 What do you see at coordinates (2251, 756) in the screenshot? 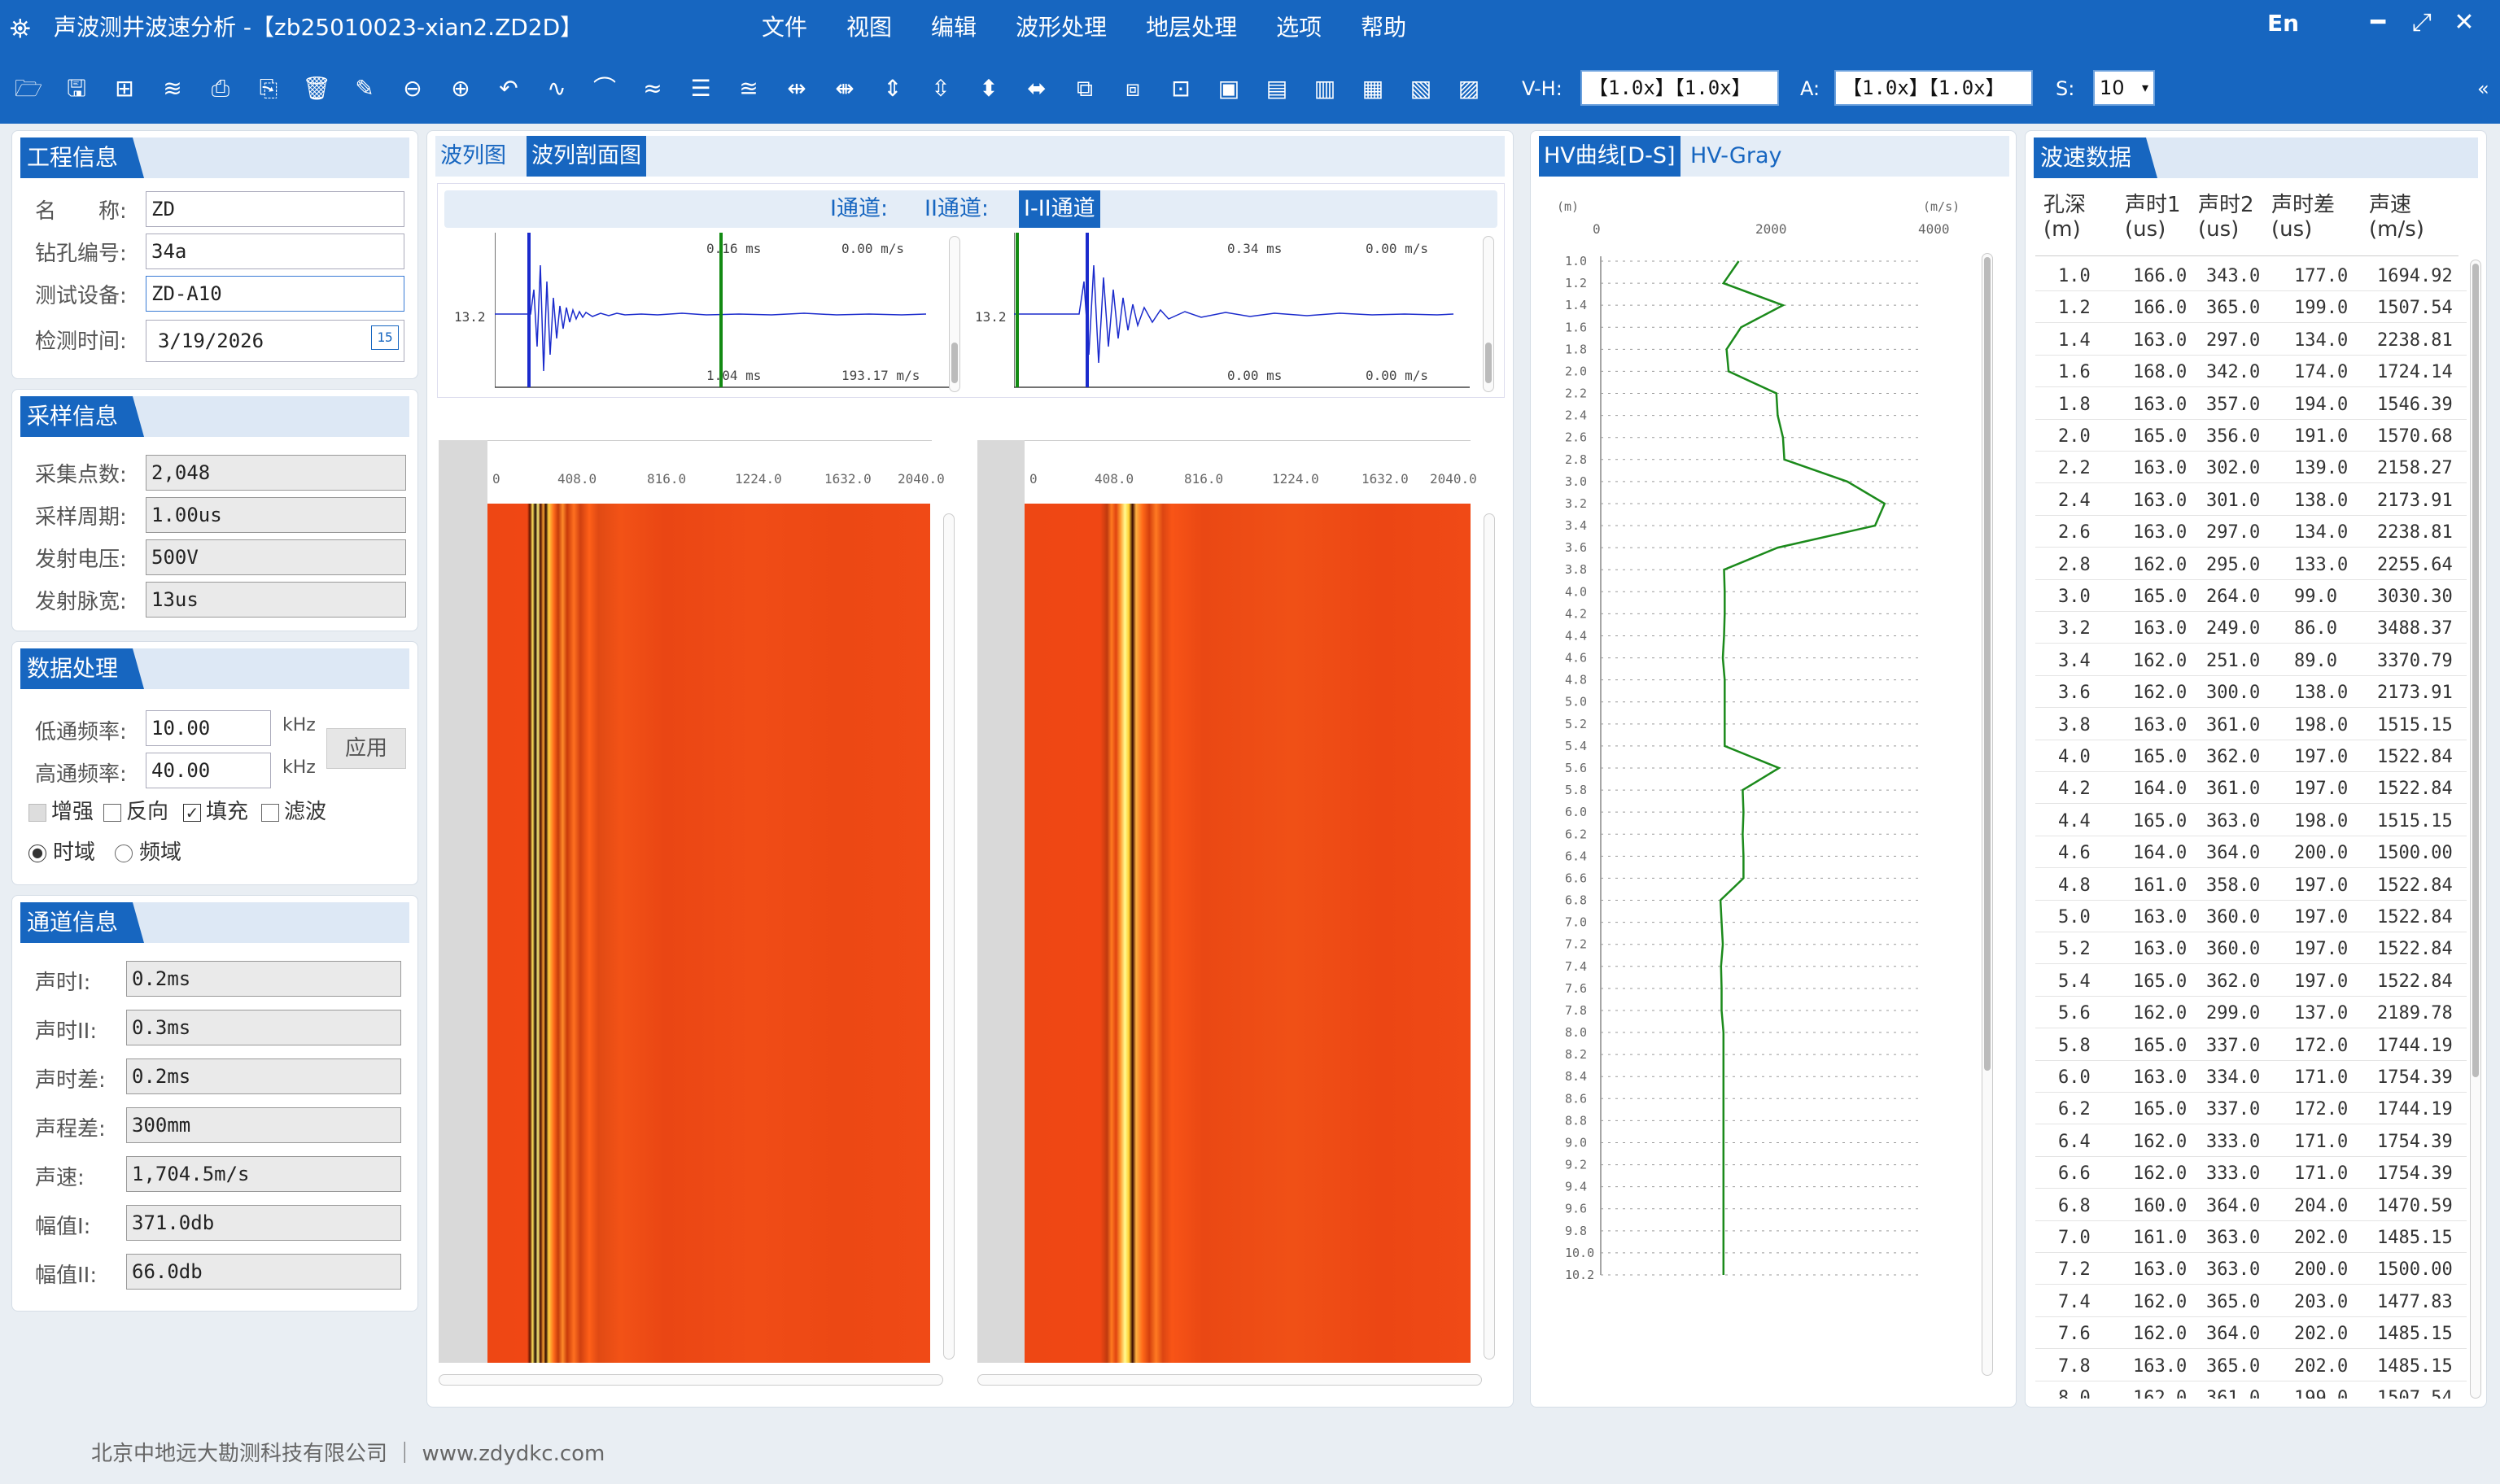
I see `table-row: 4.0 165.0 362.0 197.0 1522.84` at bounding box center [2251, 756].